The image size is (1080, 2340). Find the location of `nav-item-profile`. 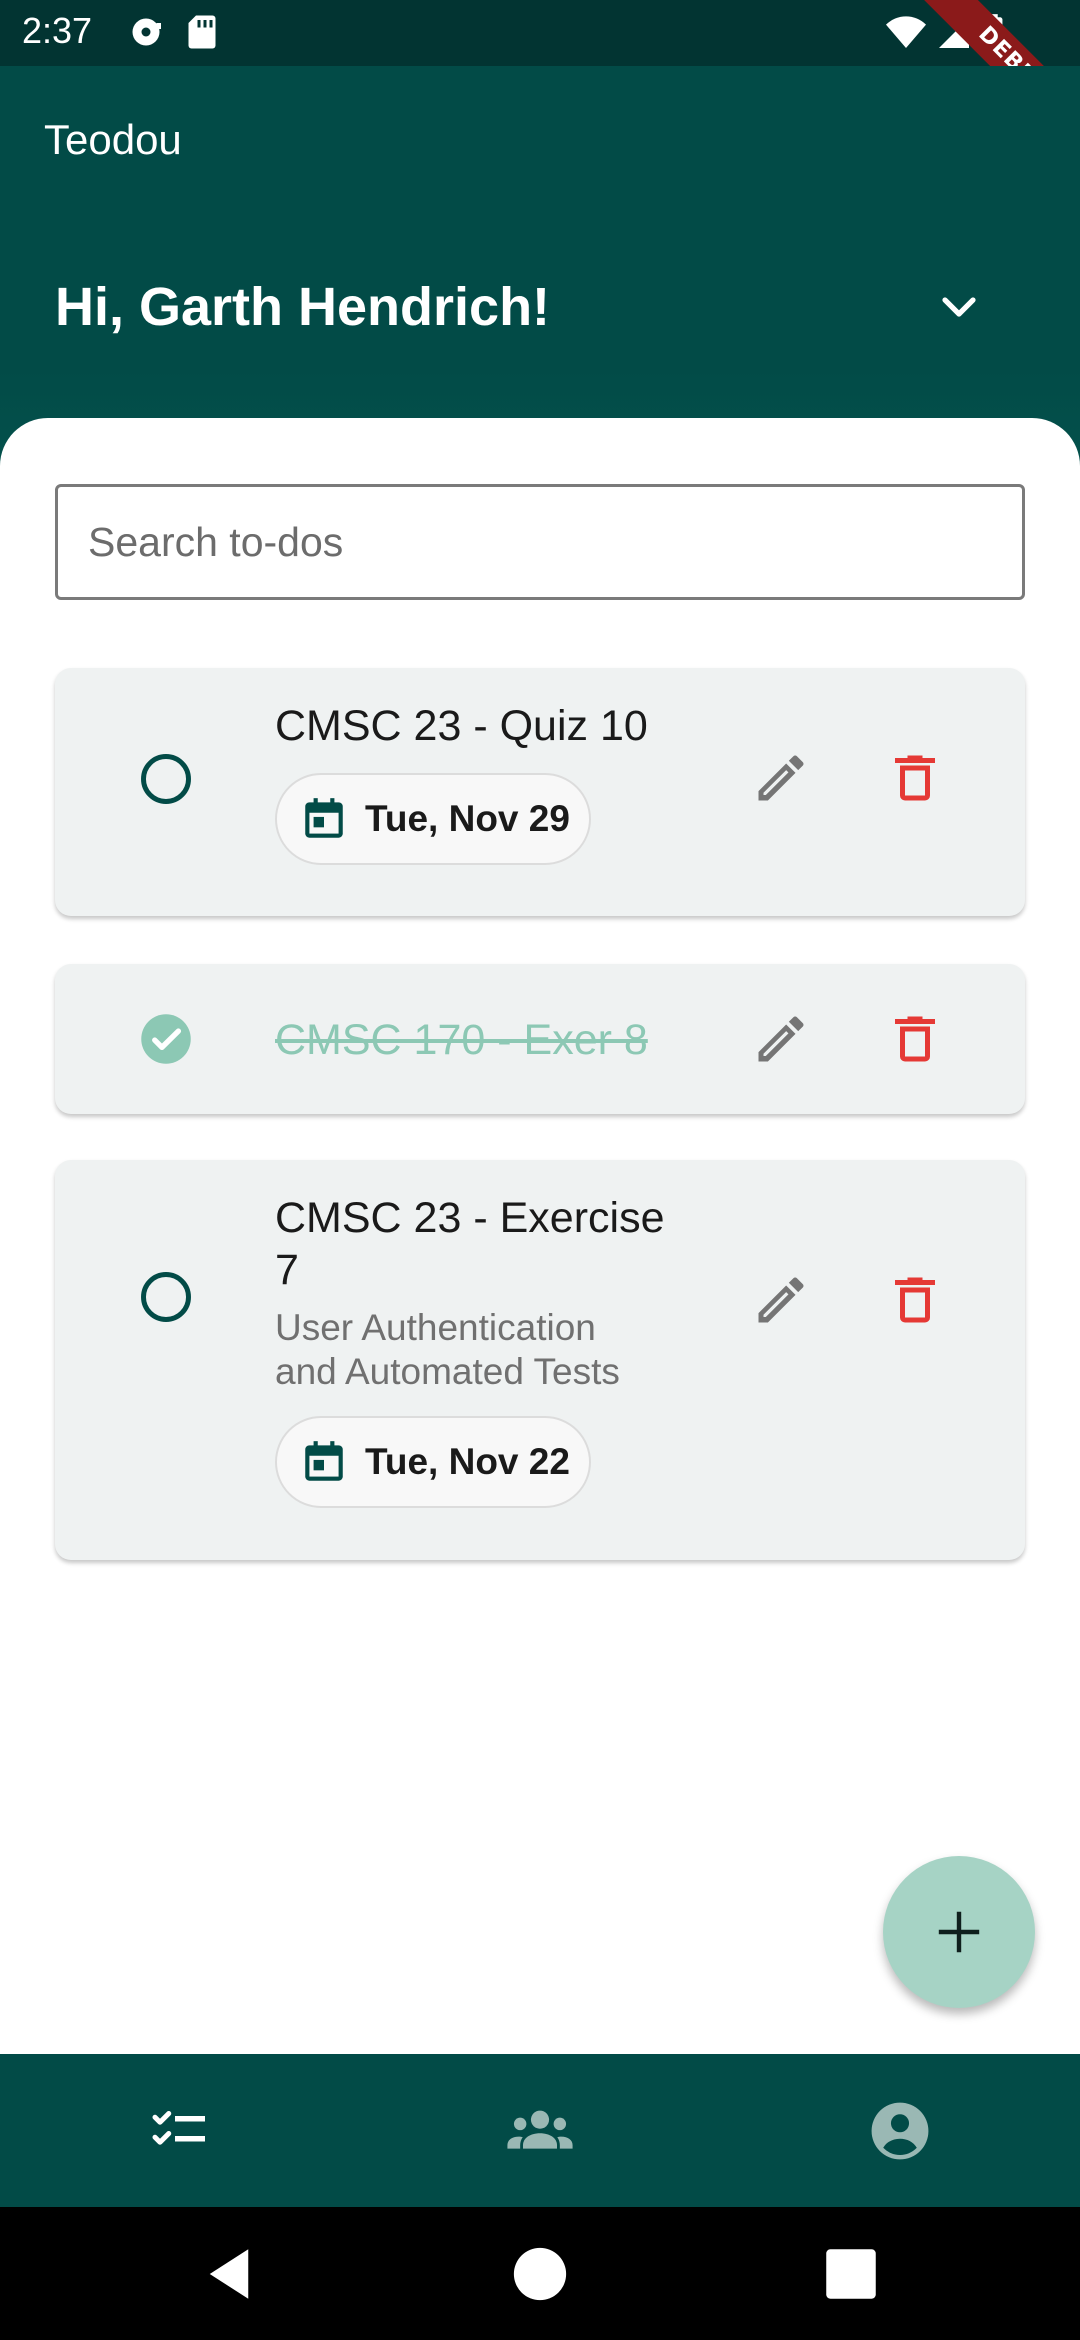

nav-item-profile is located at coordinates (900, 2130).